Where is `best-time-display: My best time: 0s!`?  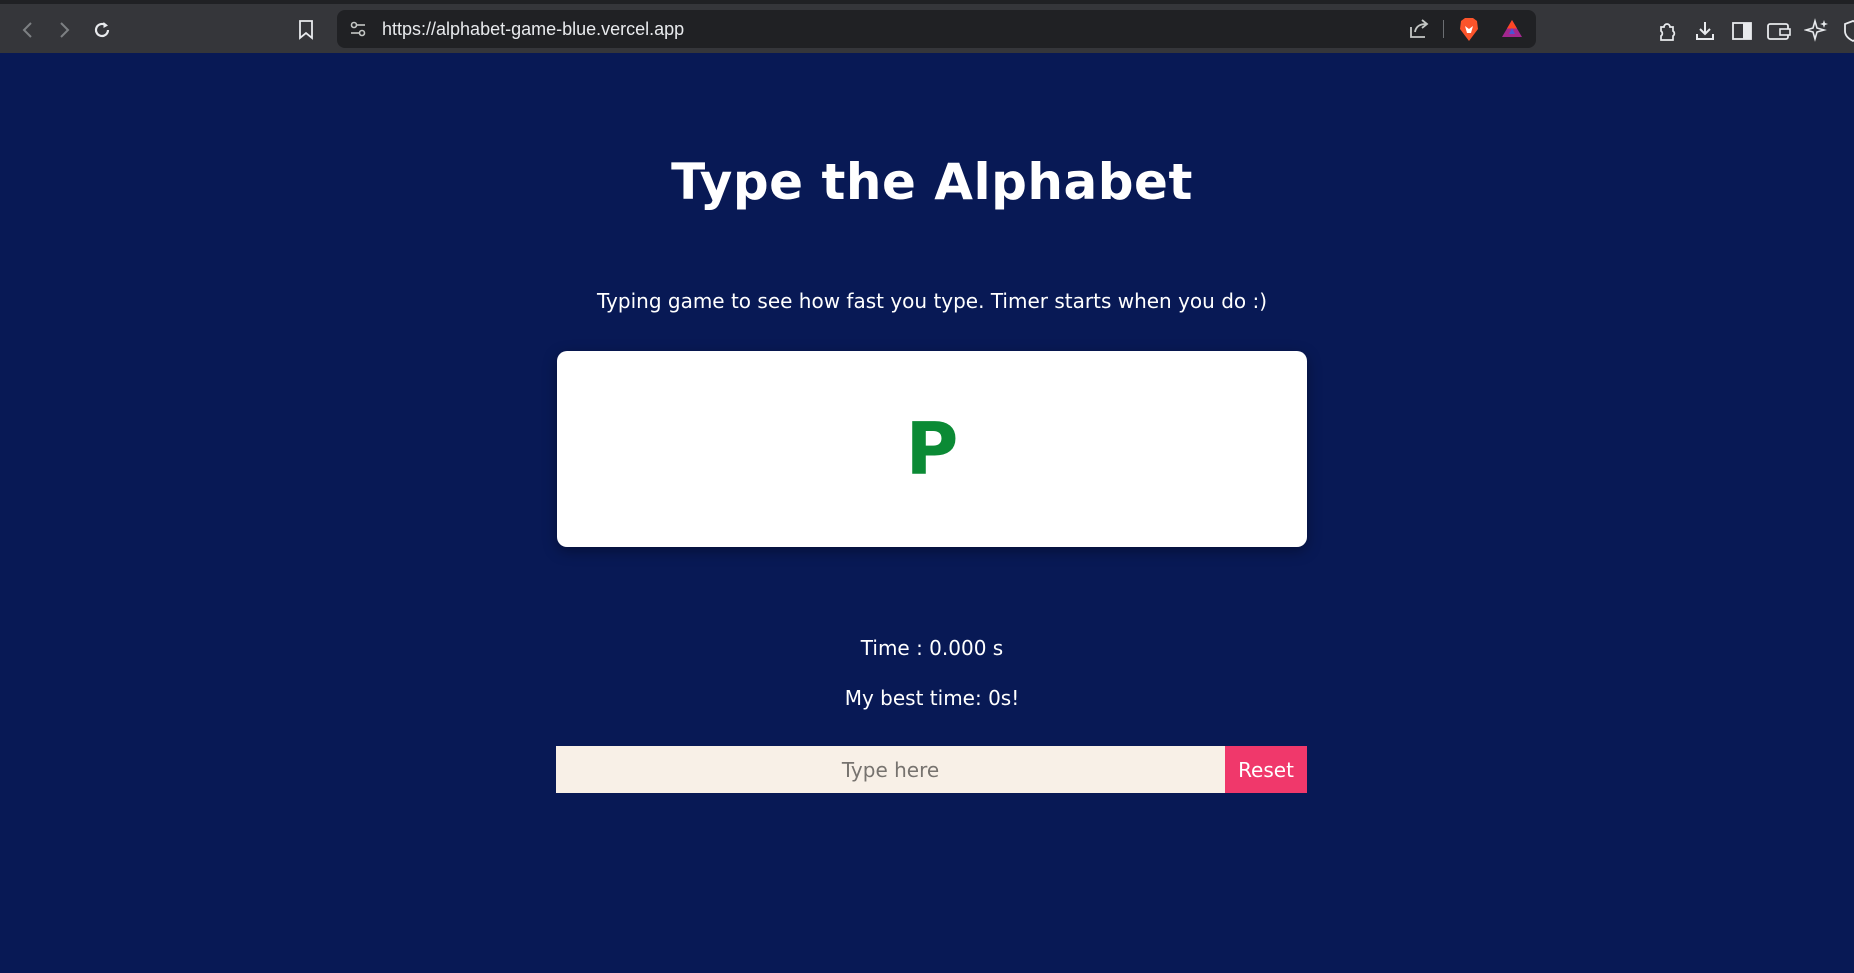 best-time-display: My best time: 0s! is located at coordinates (932, 698).